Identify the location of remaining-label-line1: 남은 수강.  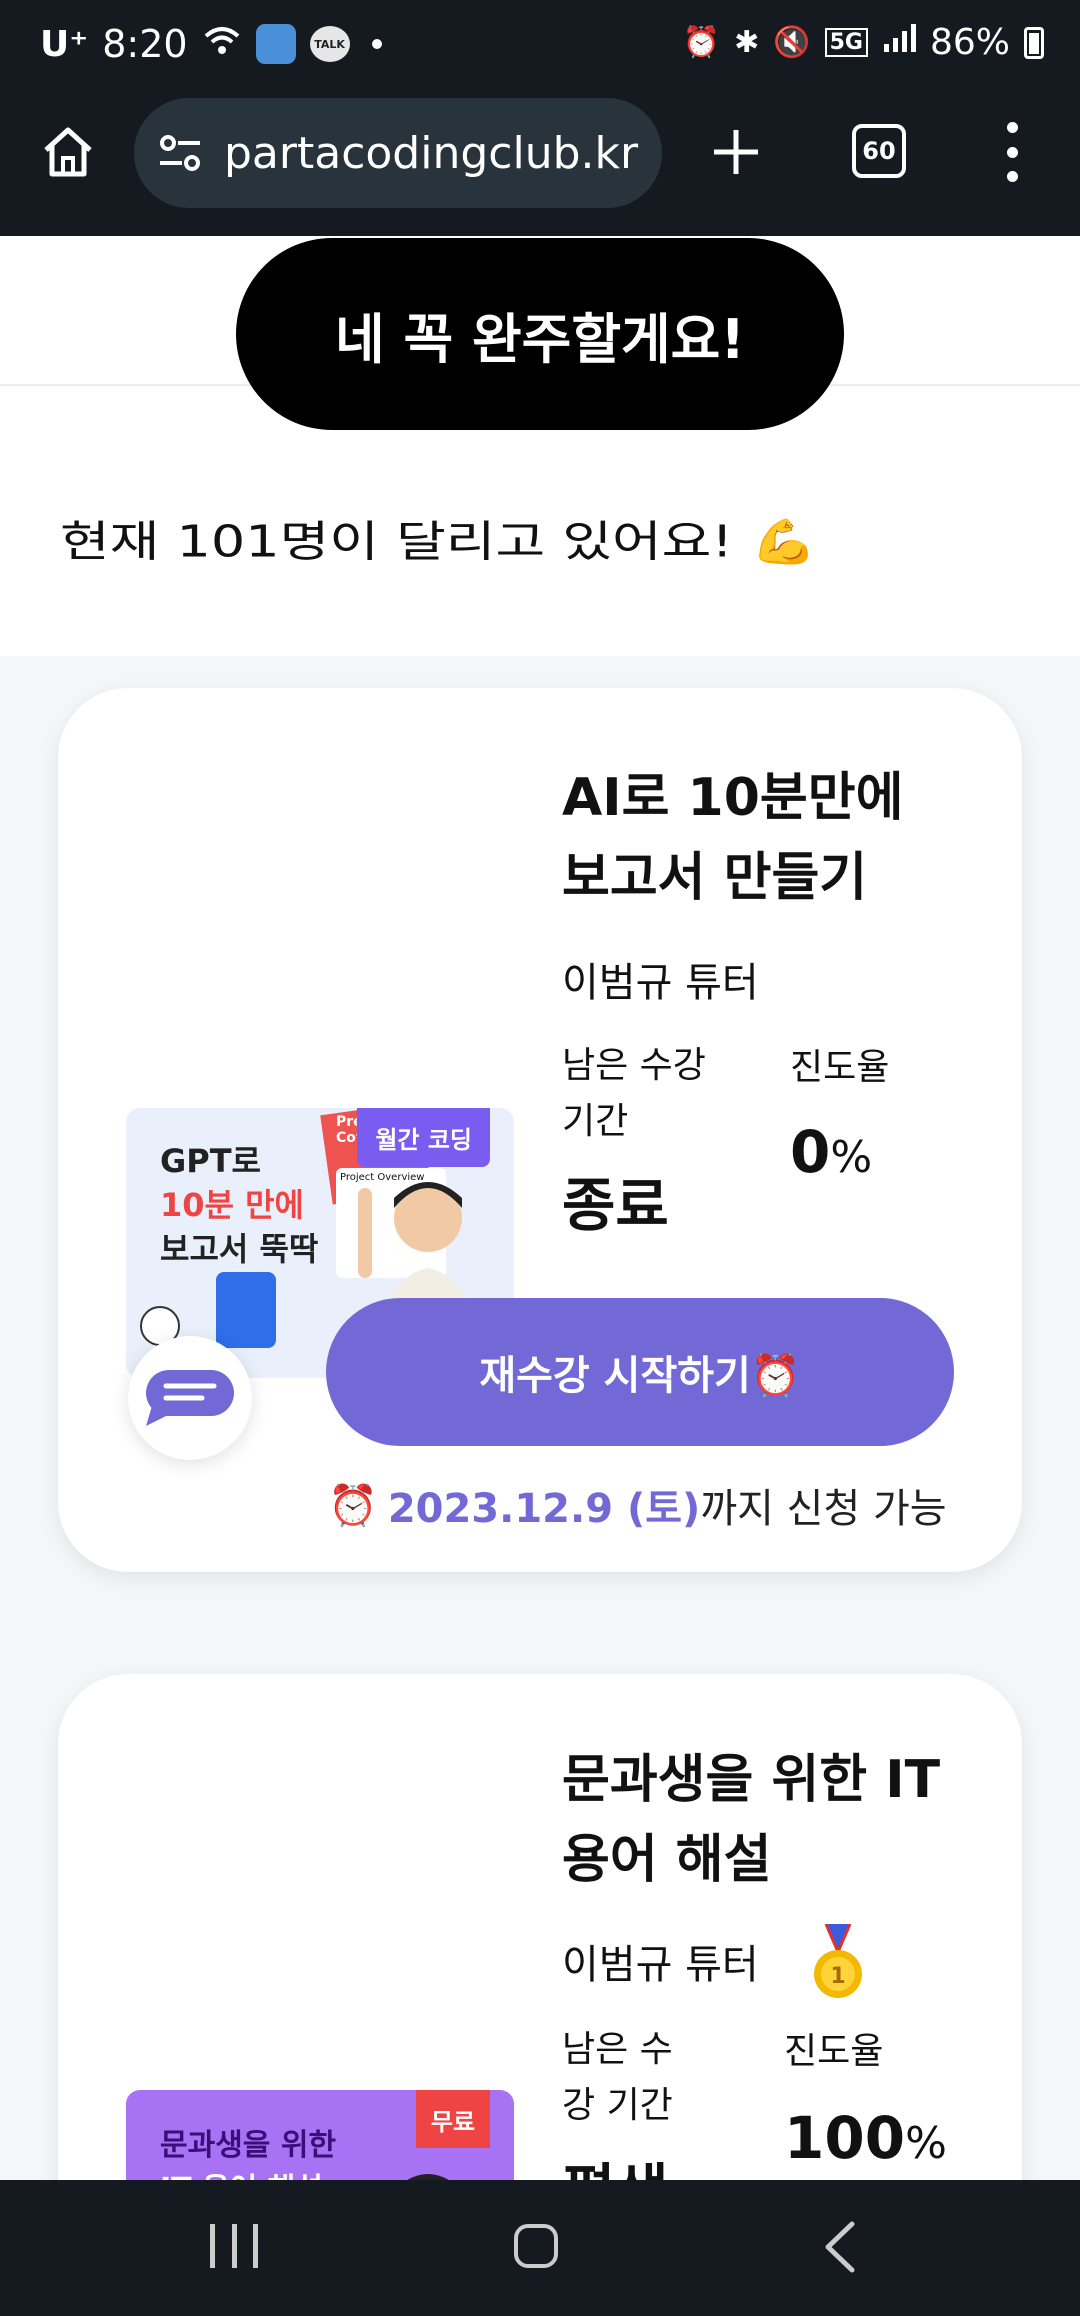
(634, 1065).